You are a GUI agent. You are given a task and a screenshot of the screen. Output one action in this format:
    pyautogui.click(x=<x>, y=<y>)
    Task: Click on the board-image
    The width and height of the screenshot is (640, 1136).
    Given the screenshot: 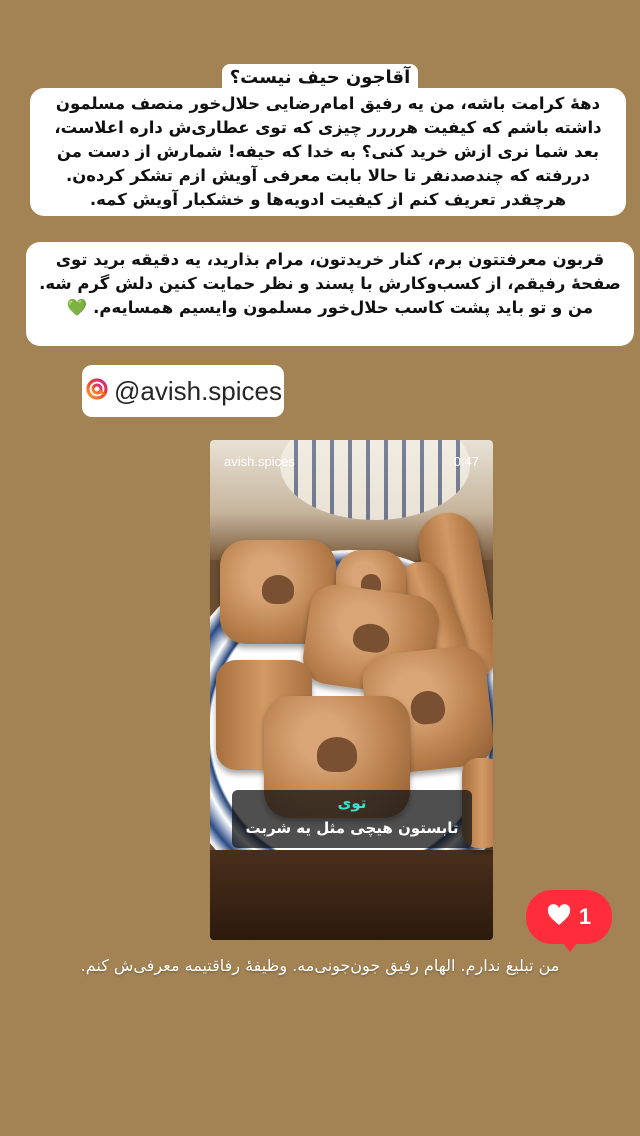 What is the action you would take?
    pyautogui.click(x=351, y=895)
    